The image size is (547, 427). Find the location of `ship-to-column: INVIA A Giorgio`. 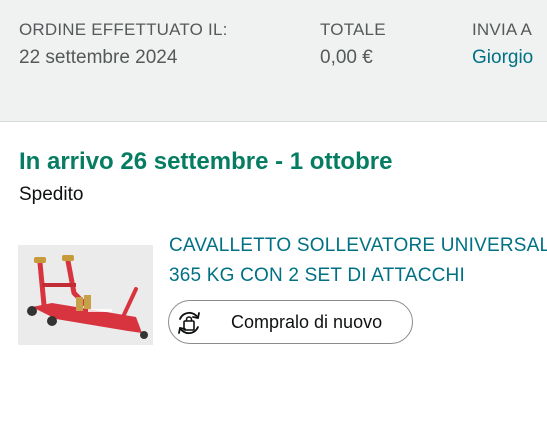

ship-to-column: INVIA A Giorgio is located at coordinates (502, 45).